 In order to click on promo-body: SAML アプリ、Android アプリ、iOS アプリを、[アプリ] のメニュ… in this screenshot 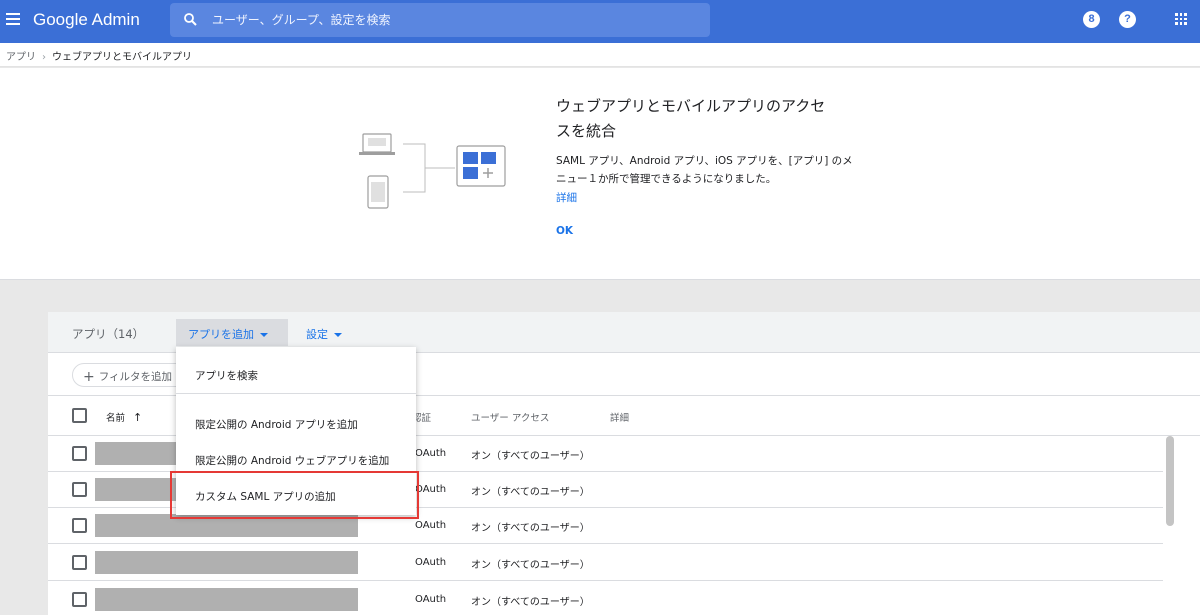, I will do `click(704, 170)`.